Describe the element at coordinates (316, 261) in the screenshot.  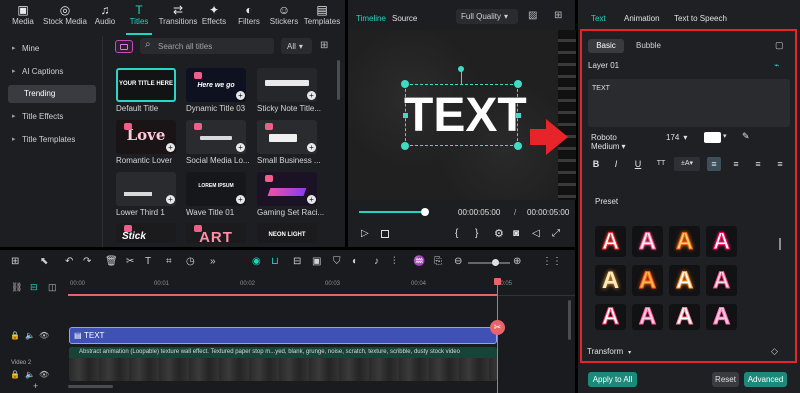
I see `image-icon: ▣` at that location.